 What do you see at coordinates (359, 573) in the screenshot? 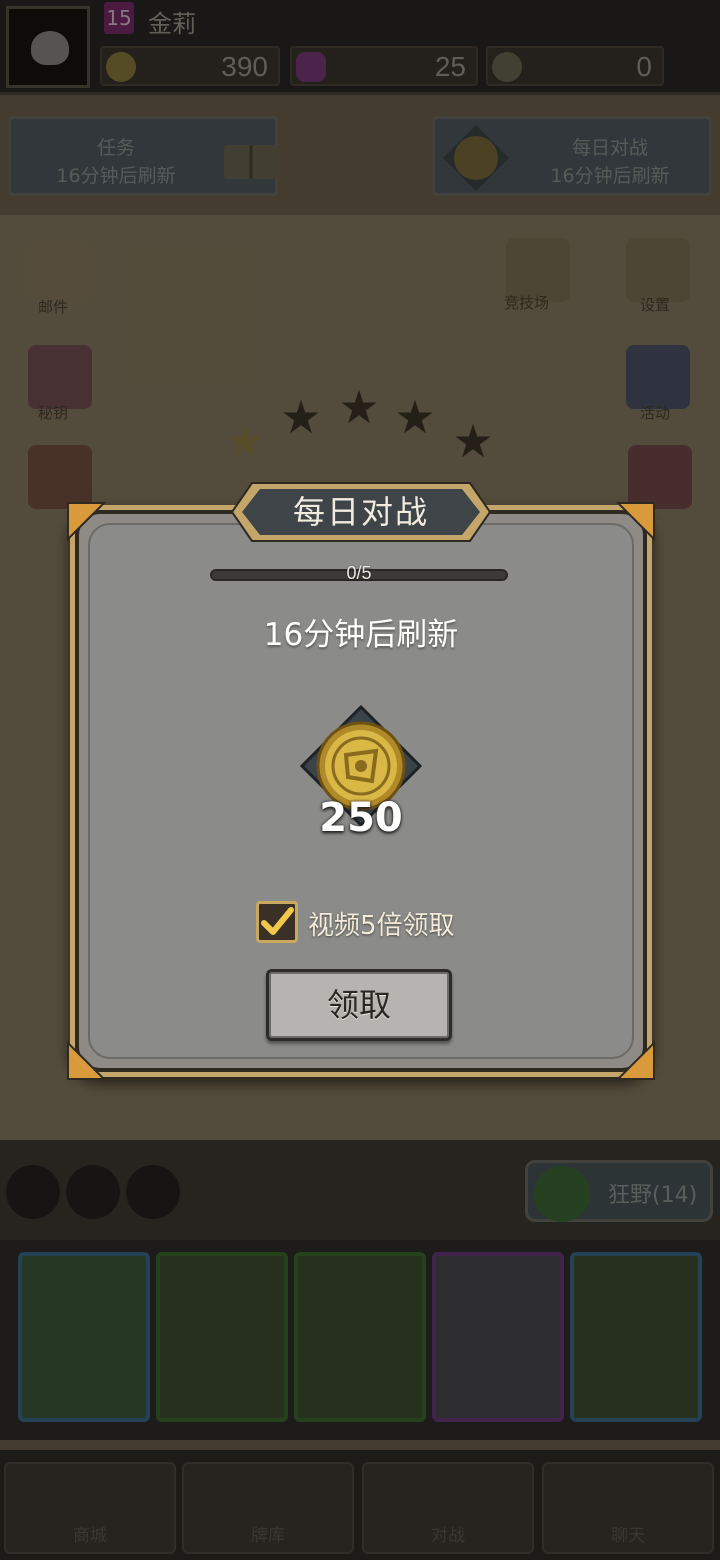
I see `progress-count: 0/5` at bounding box center [359, 573].